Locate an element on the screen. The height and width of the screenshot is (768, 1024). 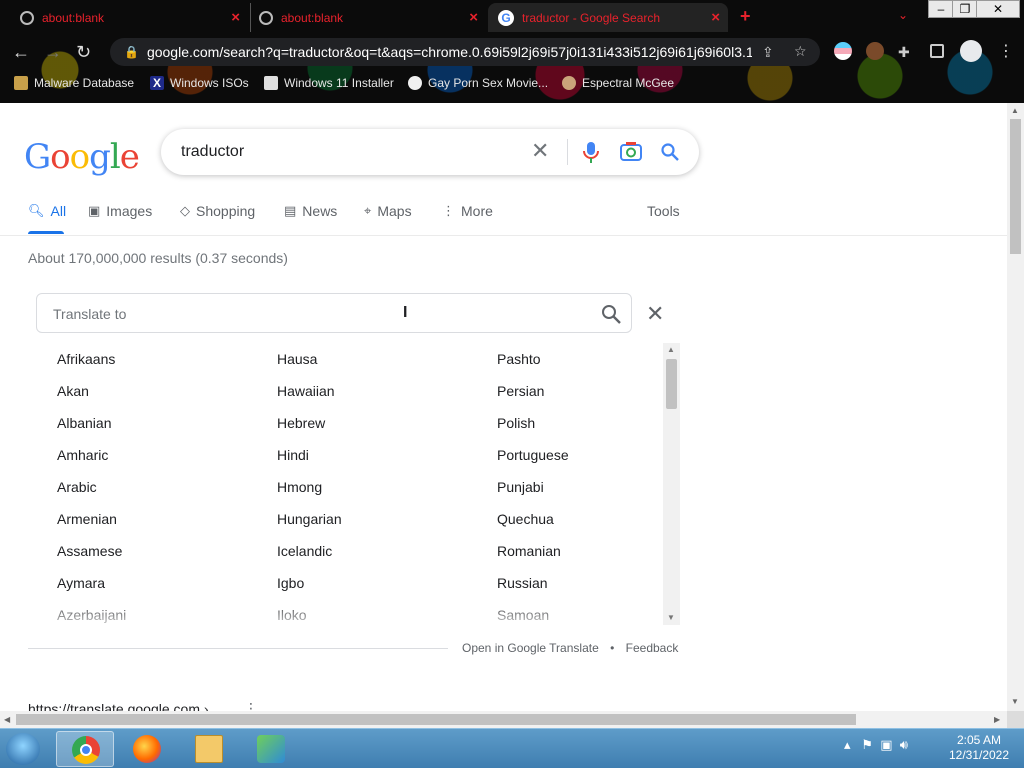
language-option: Afrikaans is located at coordinates (86, 359).